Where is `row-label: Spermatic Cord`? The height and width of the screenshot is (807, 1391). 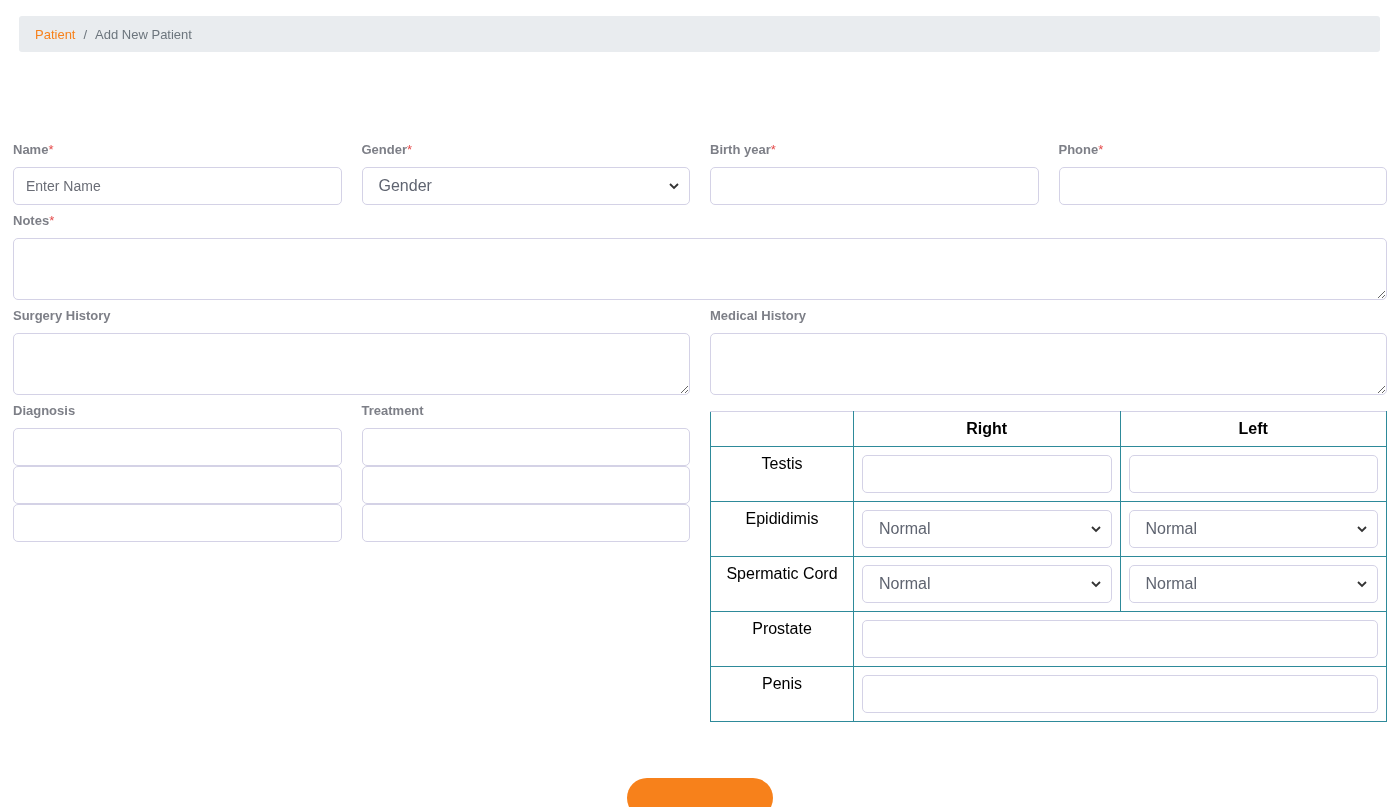
row-label: Spermatic Cord is located at coordinates (782, 584).